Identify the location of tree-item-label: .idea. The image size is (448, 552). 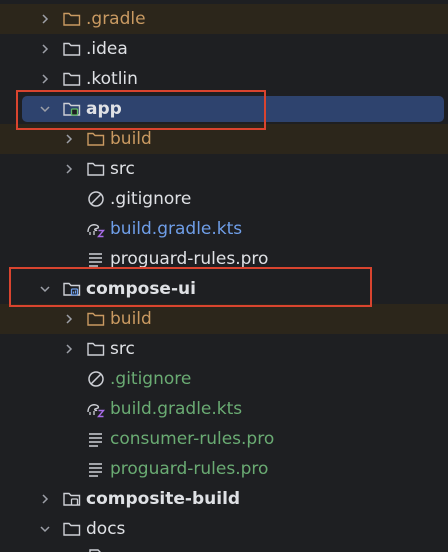
(107, 49).